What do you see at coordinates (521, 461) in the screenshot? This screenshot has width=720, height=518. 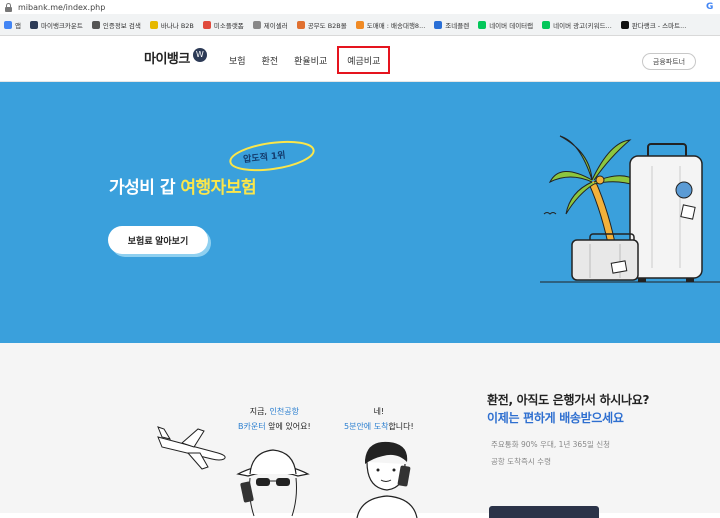 I see `promo-desc-line2: 공항 도착즉시 수령` at bounding box center [521, 461].